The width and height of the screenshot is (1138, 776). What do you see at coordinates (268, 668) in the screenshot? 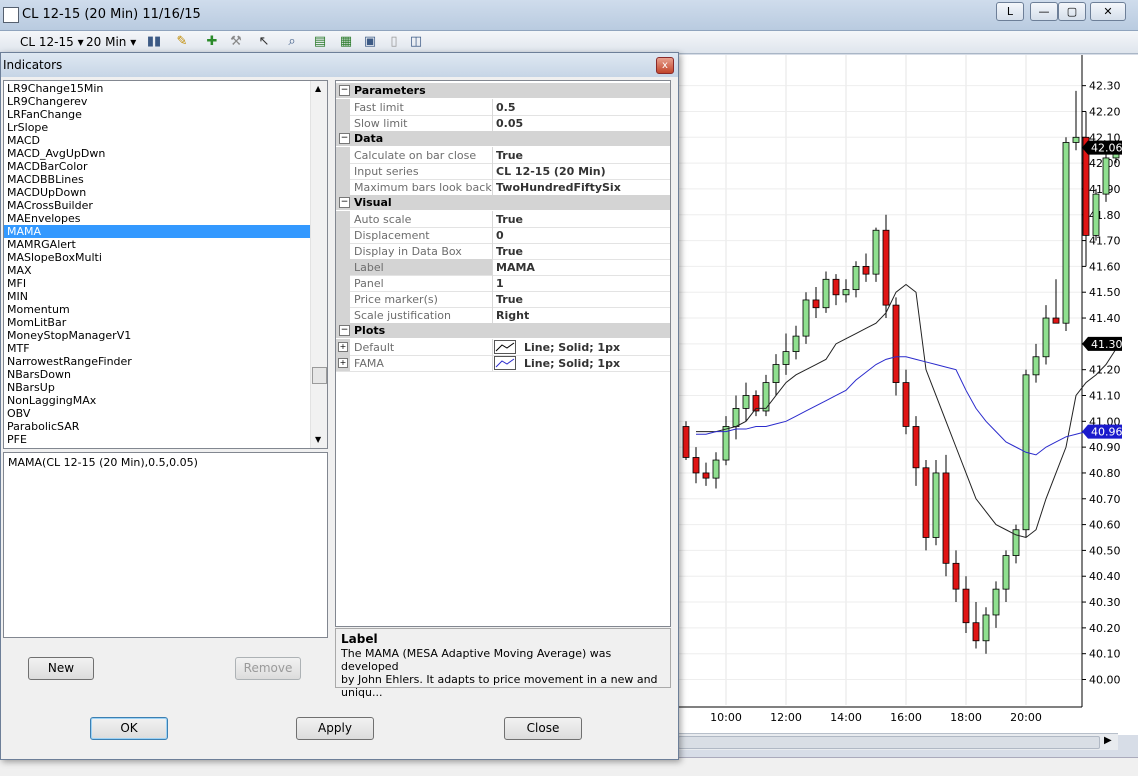
I see `remove-button: Remove` at bounding box center [268, 668].